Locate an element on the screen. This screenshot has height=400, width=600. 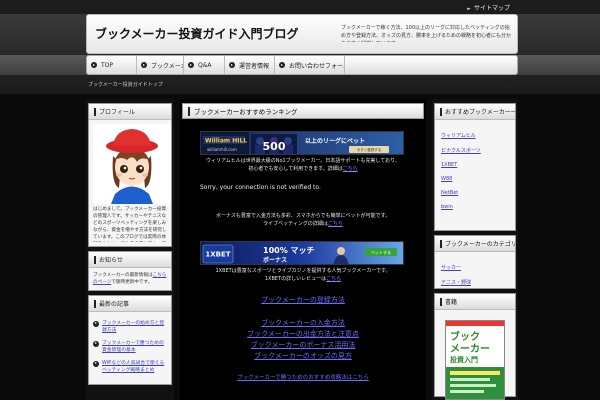
bookmaker-link: 1XBET is located at coordinates (476, 165).